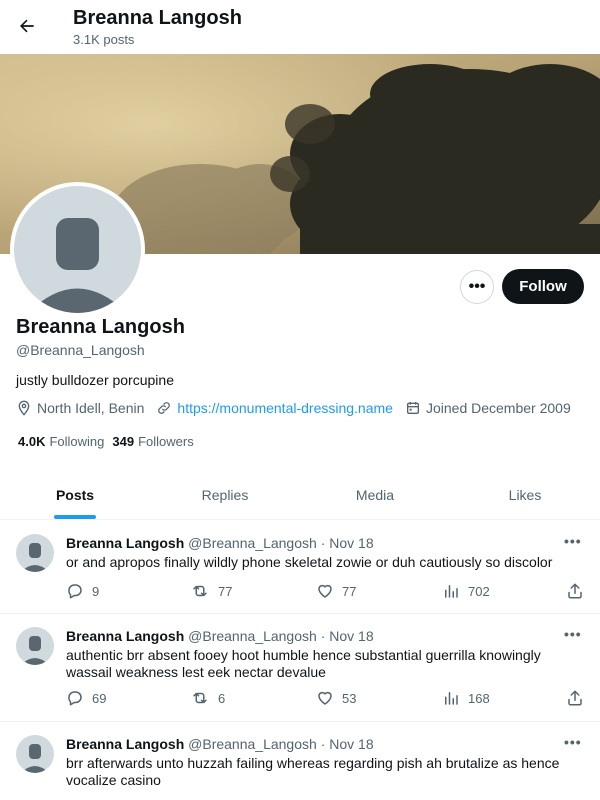 The image size is (600, 800). Describe the element at coordinates (207, 698) in the screenshot. I see `repost-button: 6` at that location.